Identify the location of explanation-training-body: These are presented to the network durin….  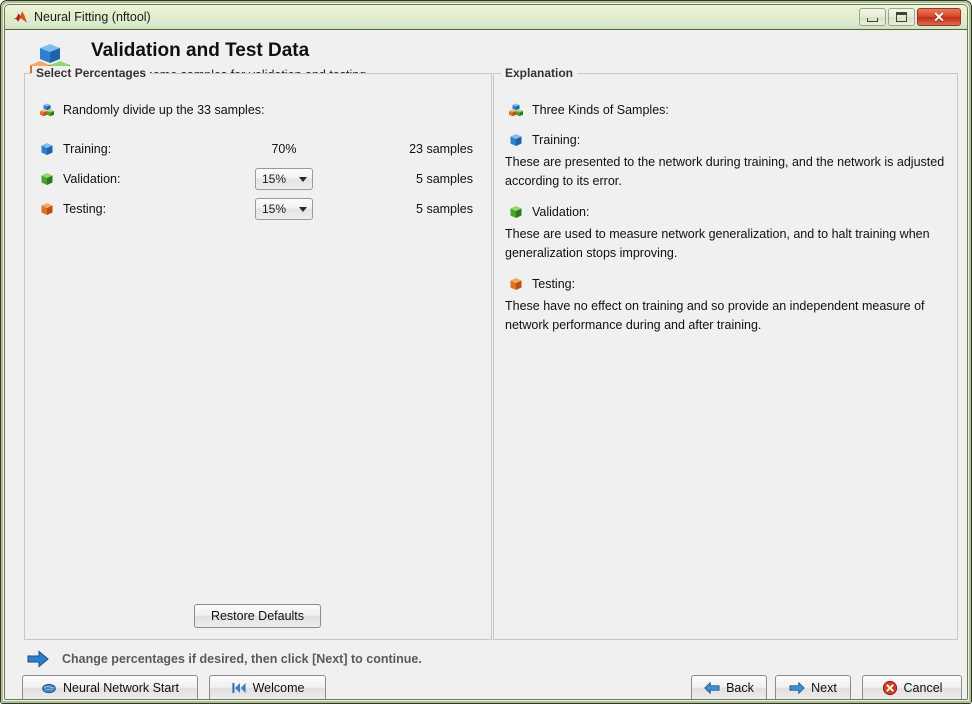
(725, 172).